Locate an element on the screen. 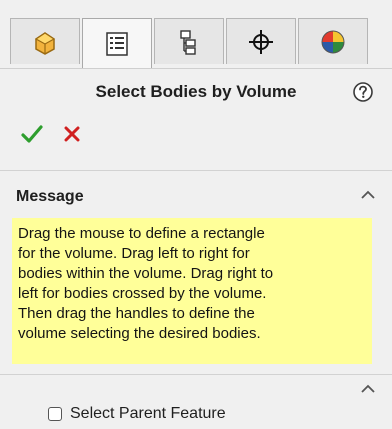  message-line: Drag the mouse to define a rectangle is located at coordinates (141, 233).